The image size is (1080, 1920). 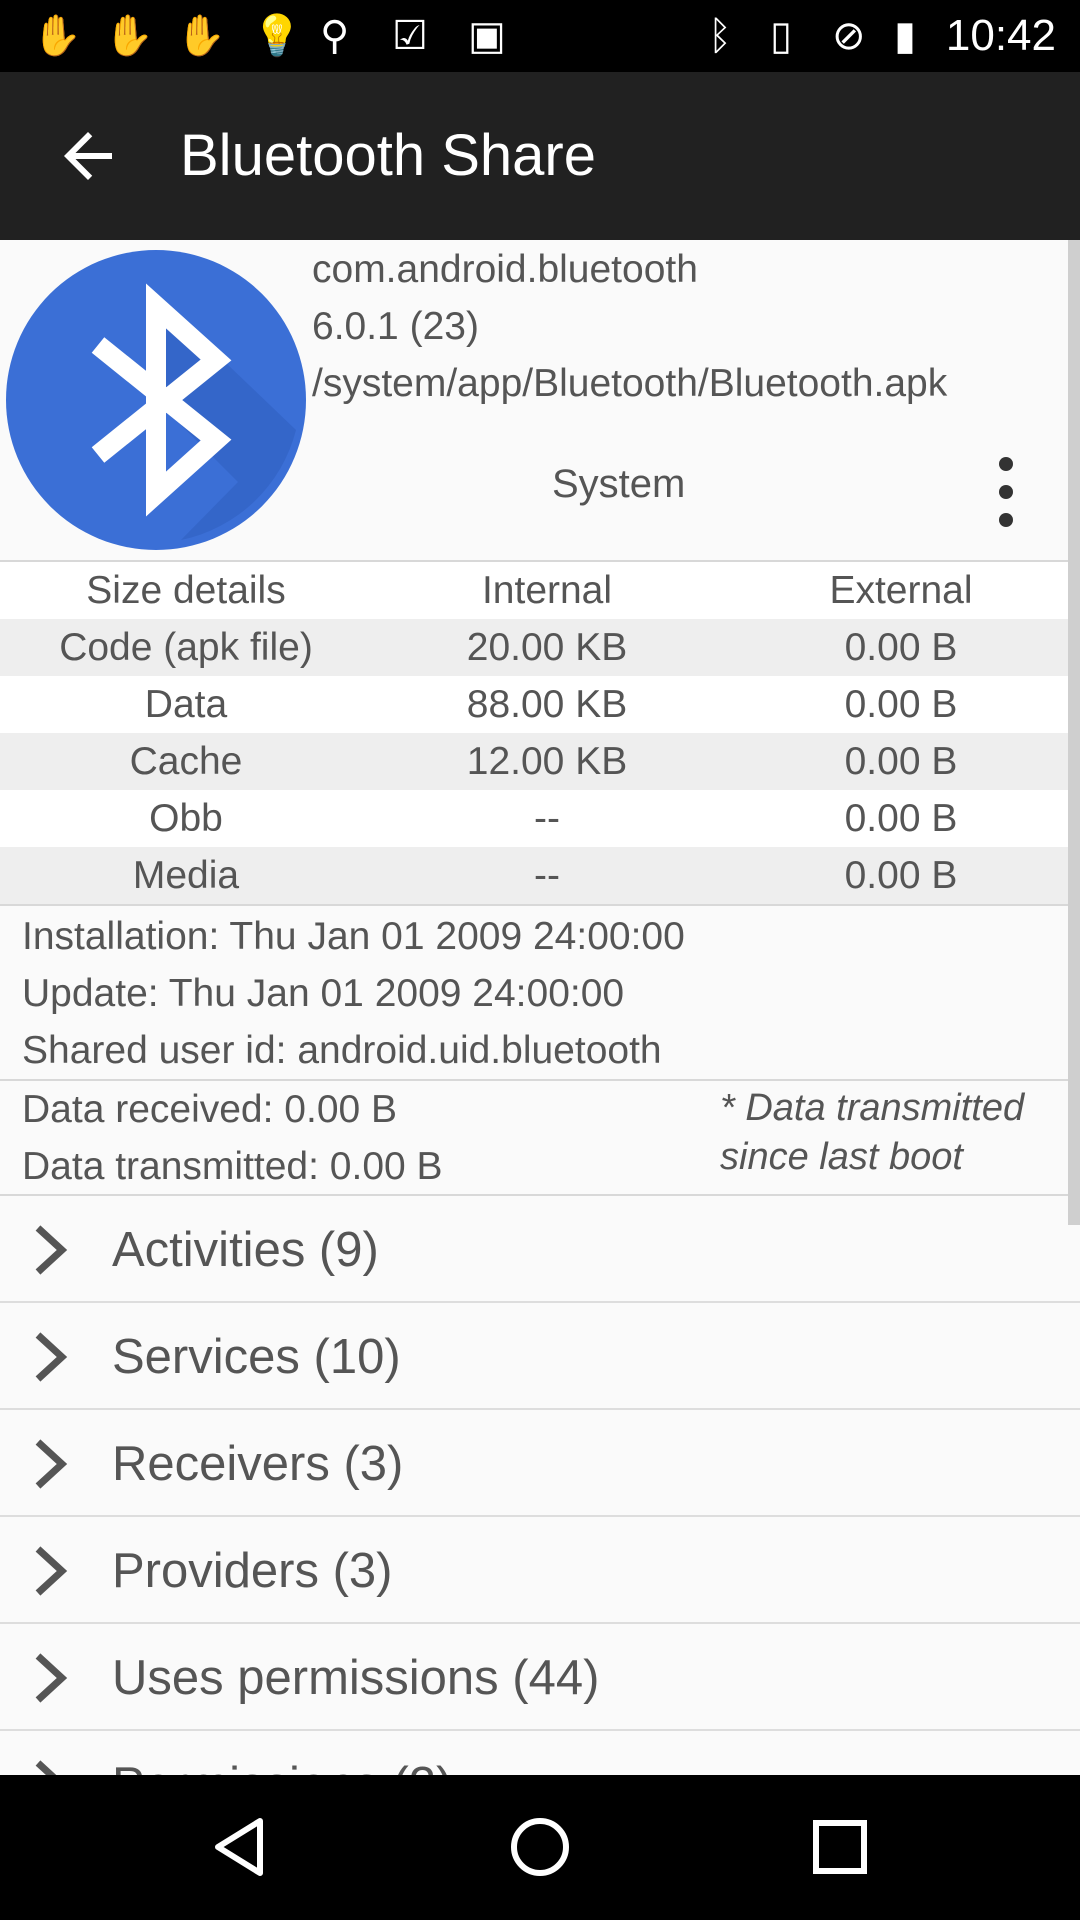 I want to click on traffic-note: * Data transmitted since last boot, so click(x=872, y=1132).